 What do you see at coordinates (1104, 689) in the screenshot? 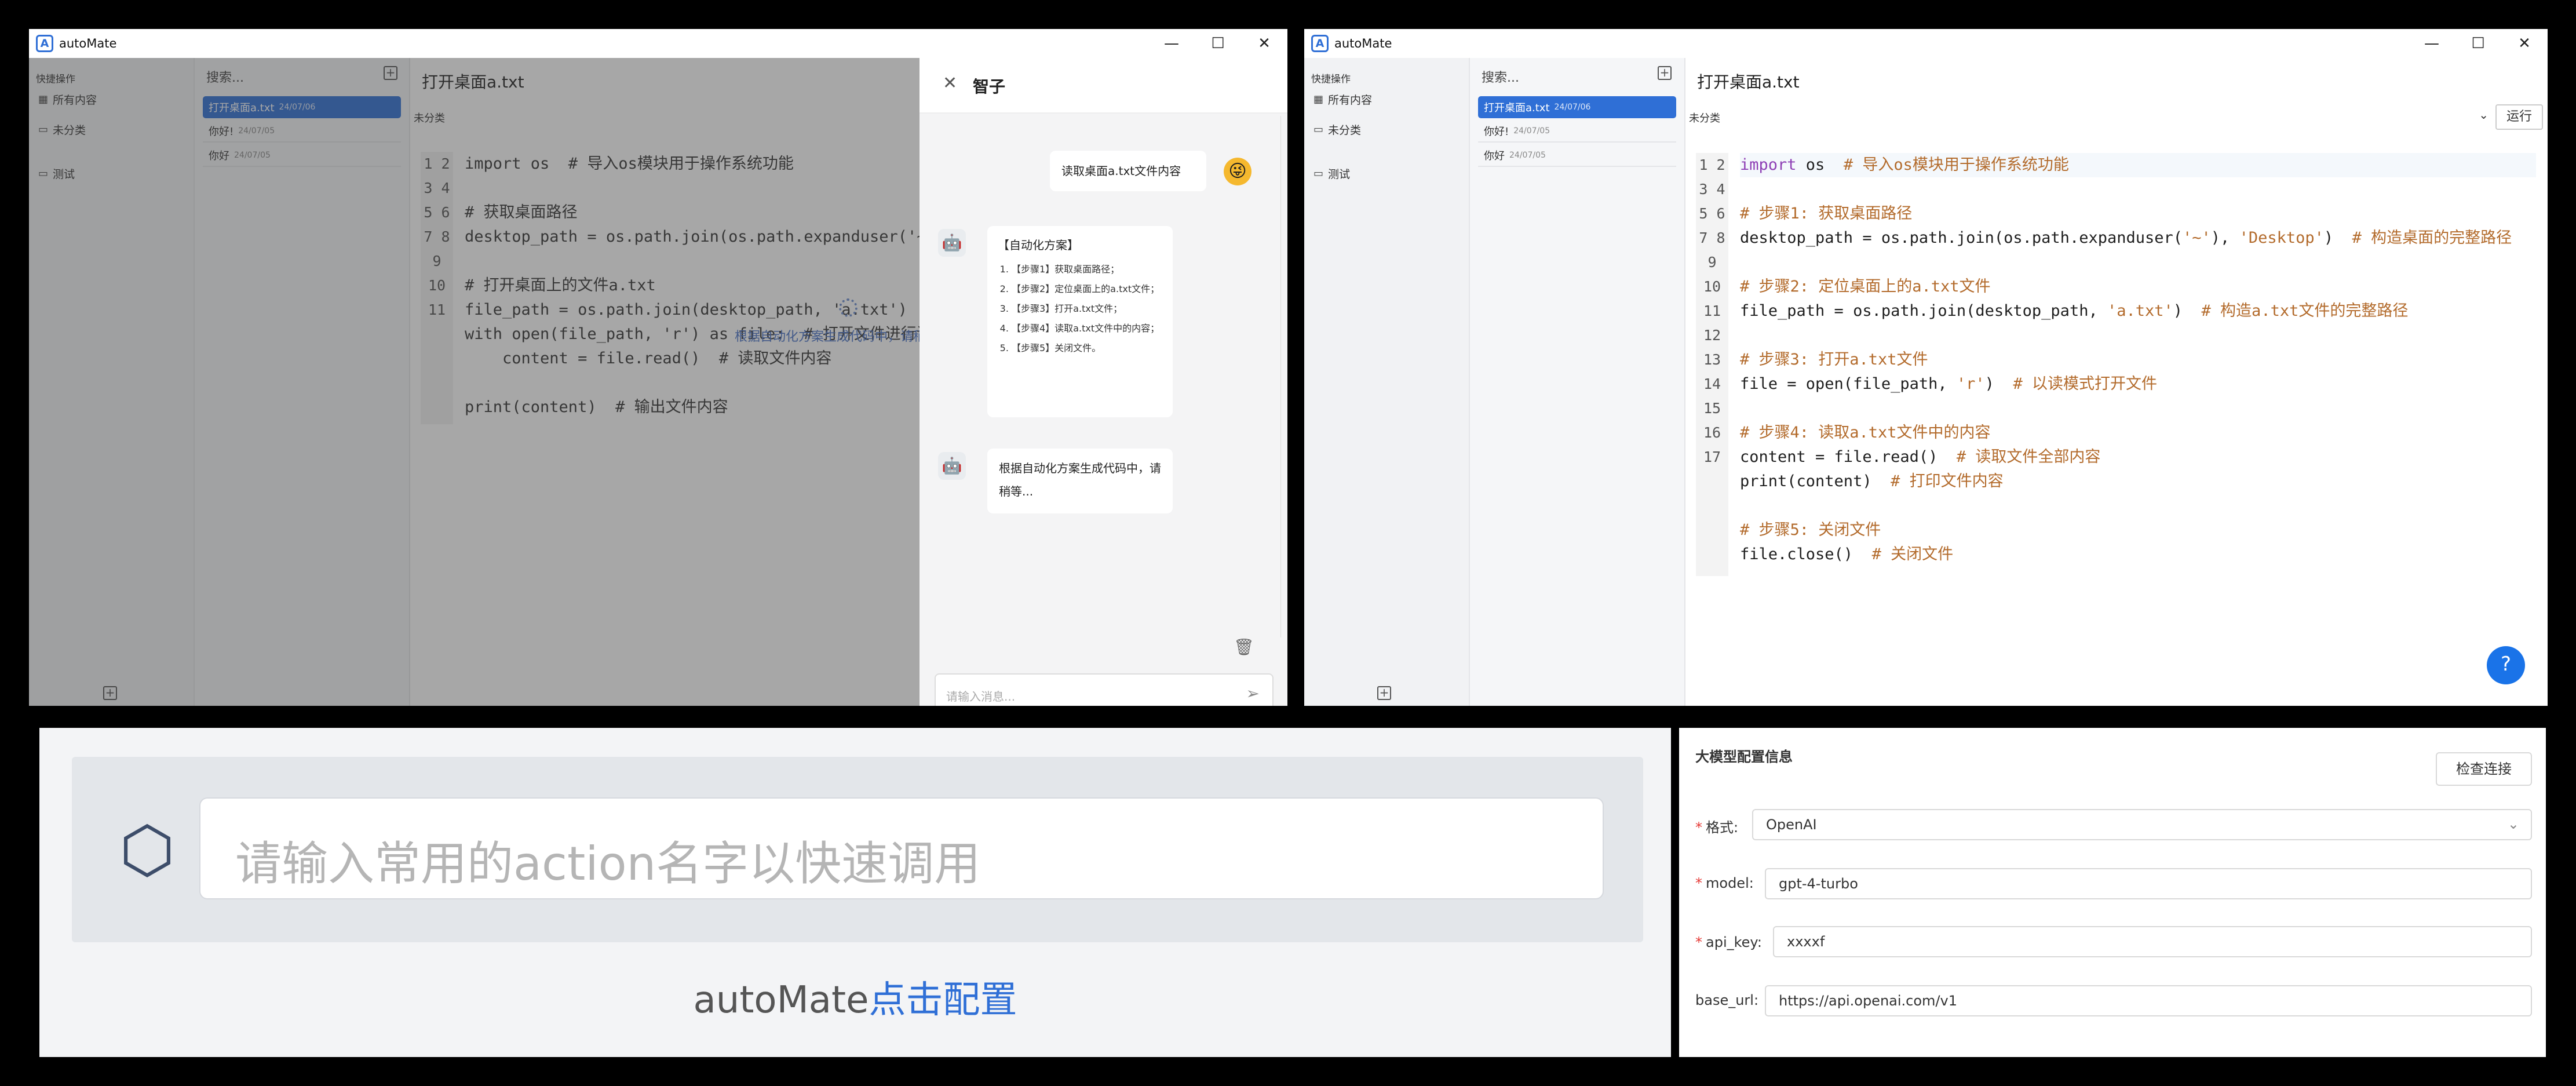
I see `message-input: 请输入消息... ➢` at bounding box center [1104, 689].